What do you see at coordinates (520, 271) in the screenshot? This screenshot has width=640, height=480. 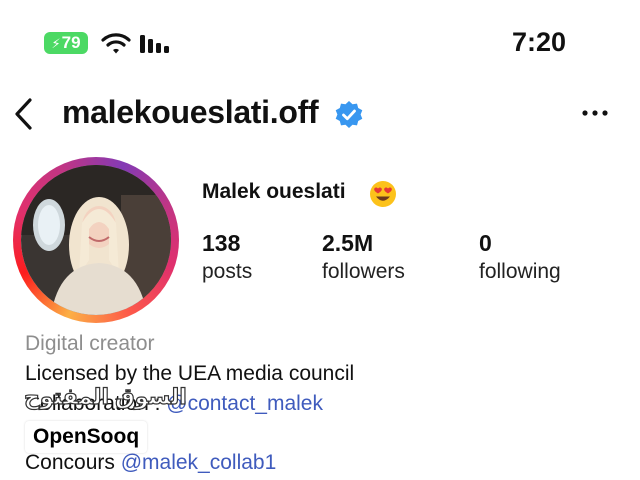 I see `following-label: following` at bounding box center [520, 271].